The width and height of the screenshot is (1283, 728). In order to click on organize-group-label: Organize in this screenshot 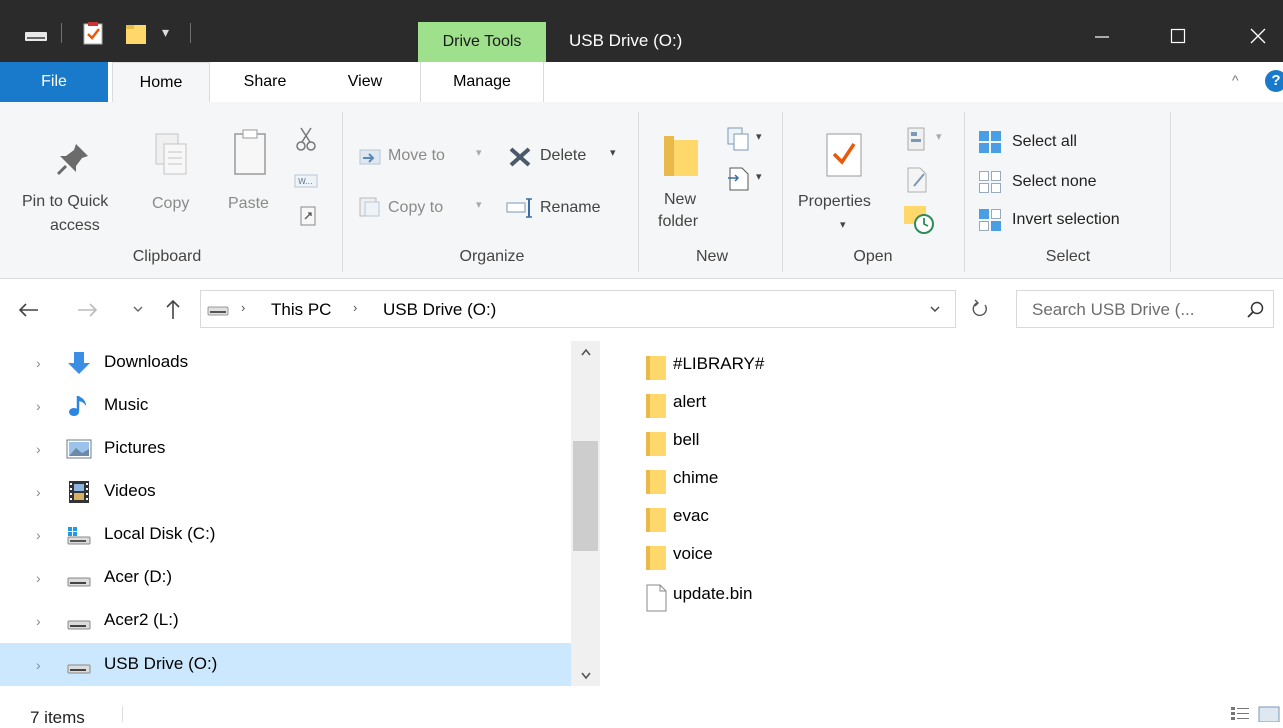, I will do `click(492, 256)`.